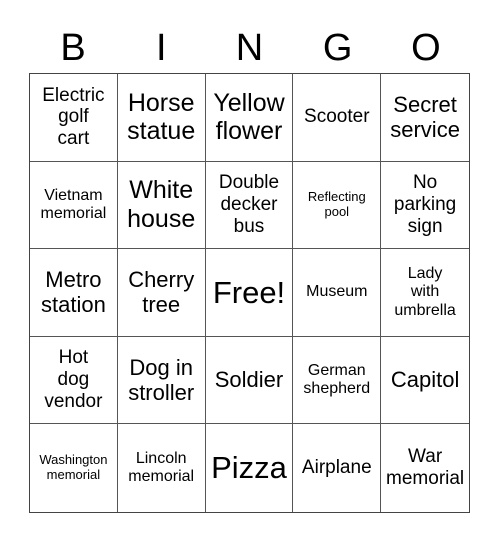  What do you see at coordinates (74, 293) in the screenshot?
I see `bingo-cell: Metro station` at bounding box center [74, 293].